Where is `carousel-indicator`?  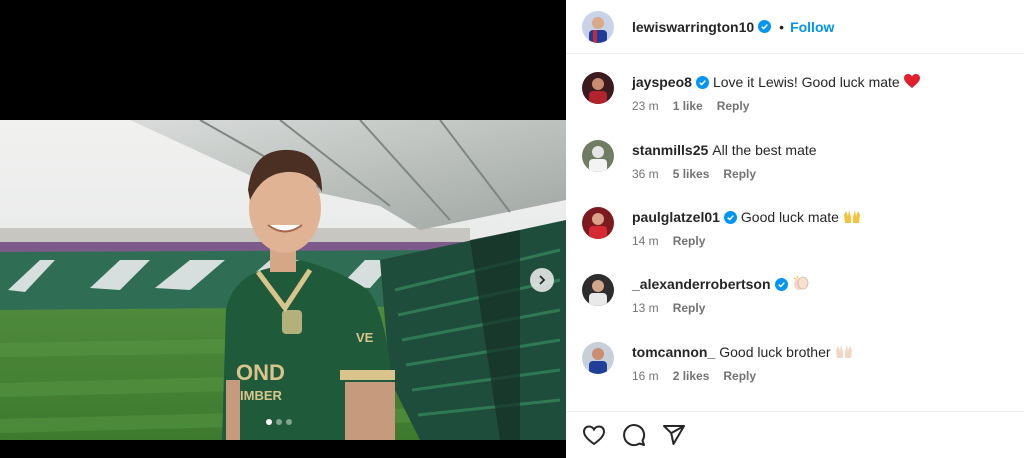 carousel-indicator is located at coordinates (279, 422).